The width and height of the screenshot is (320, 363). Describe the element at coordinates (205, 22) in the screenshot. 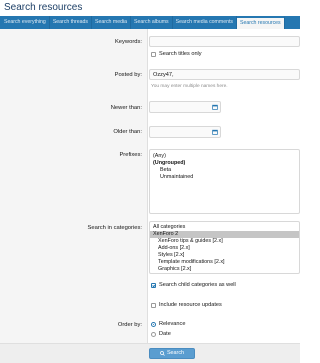

I see `tab-search-media-comments: Search media comments` at that location.